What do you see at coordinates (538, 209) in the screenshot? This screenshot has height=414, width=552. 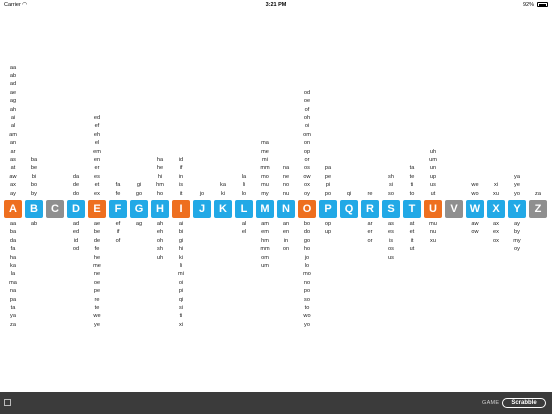 I see `letter-tile: Z` at bounding box center [538, 209].